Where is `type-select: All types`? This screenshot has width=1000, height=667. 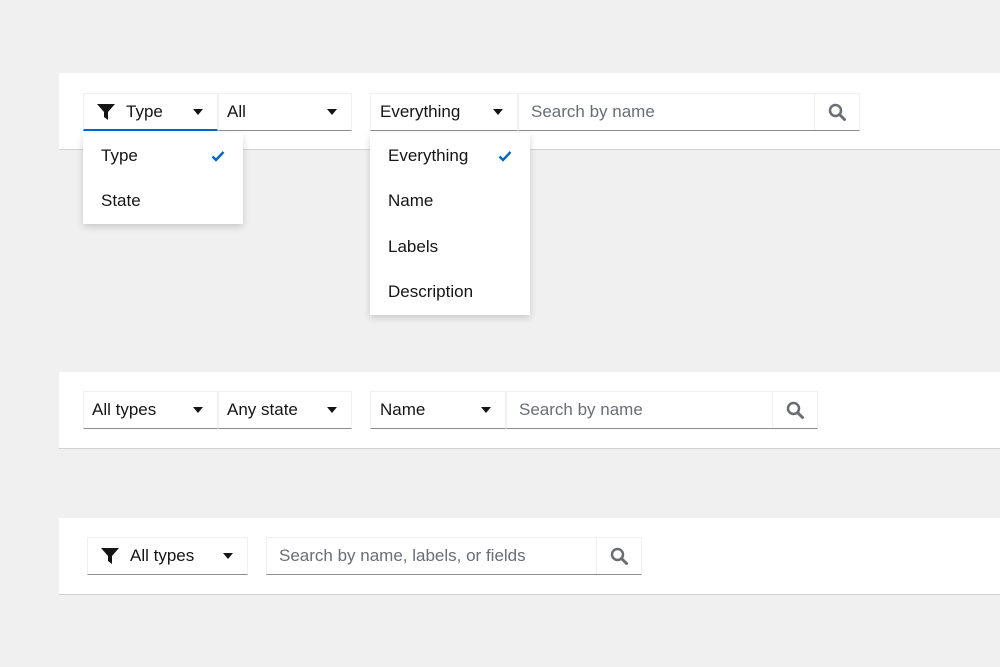 type-select: All types is located at coordinates (150, 410).